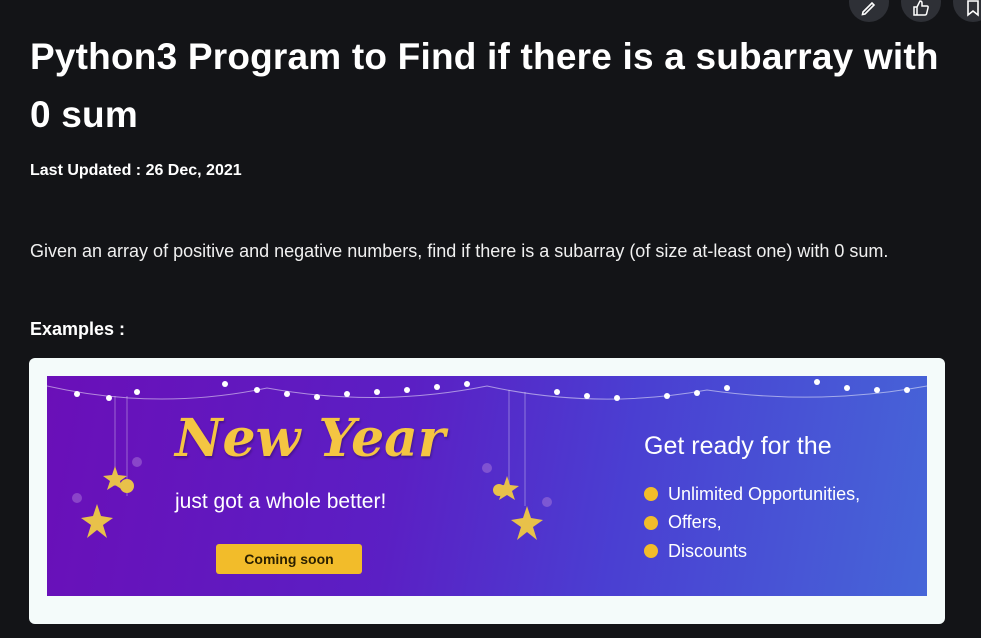  I want to click on like-button, so click(921, 11).